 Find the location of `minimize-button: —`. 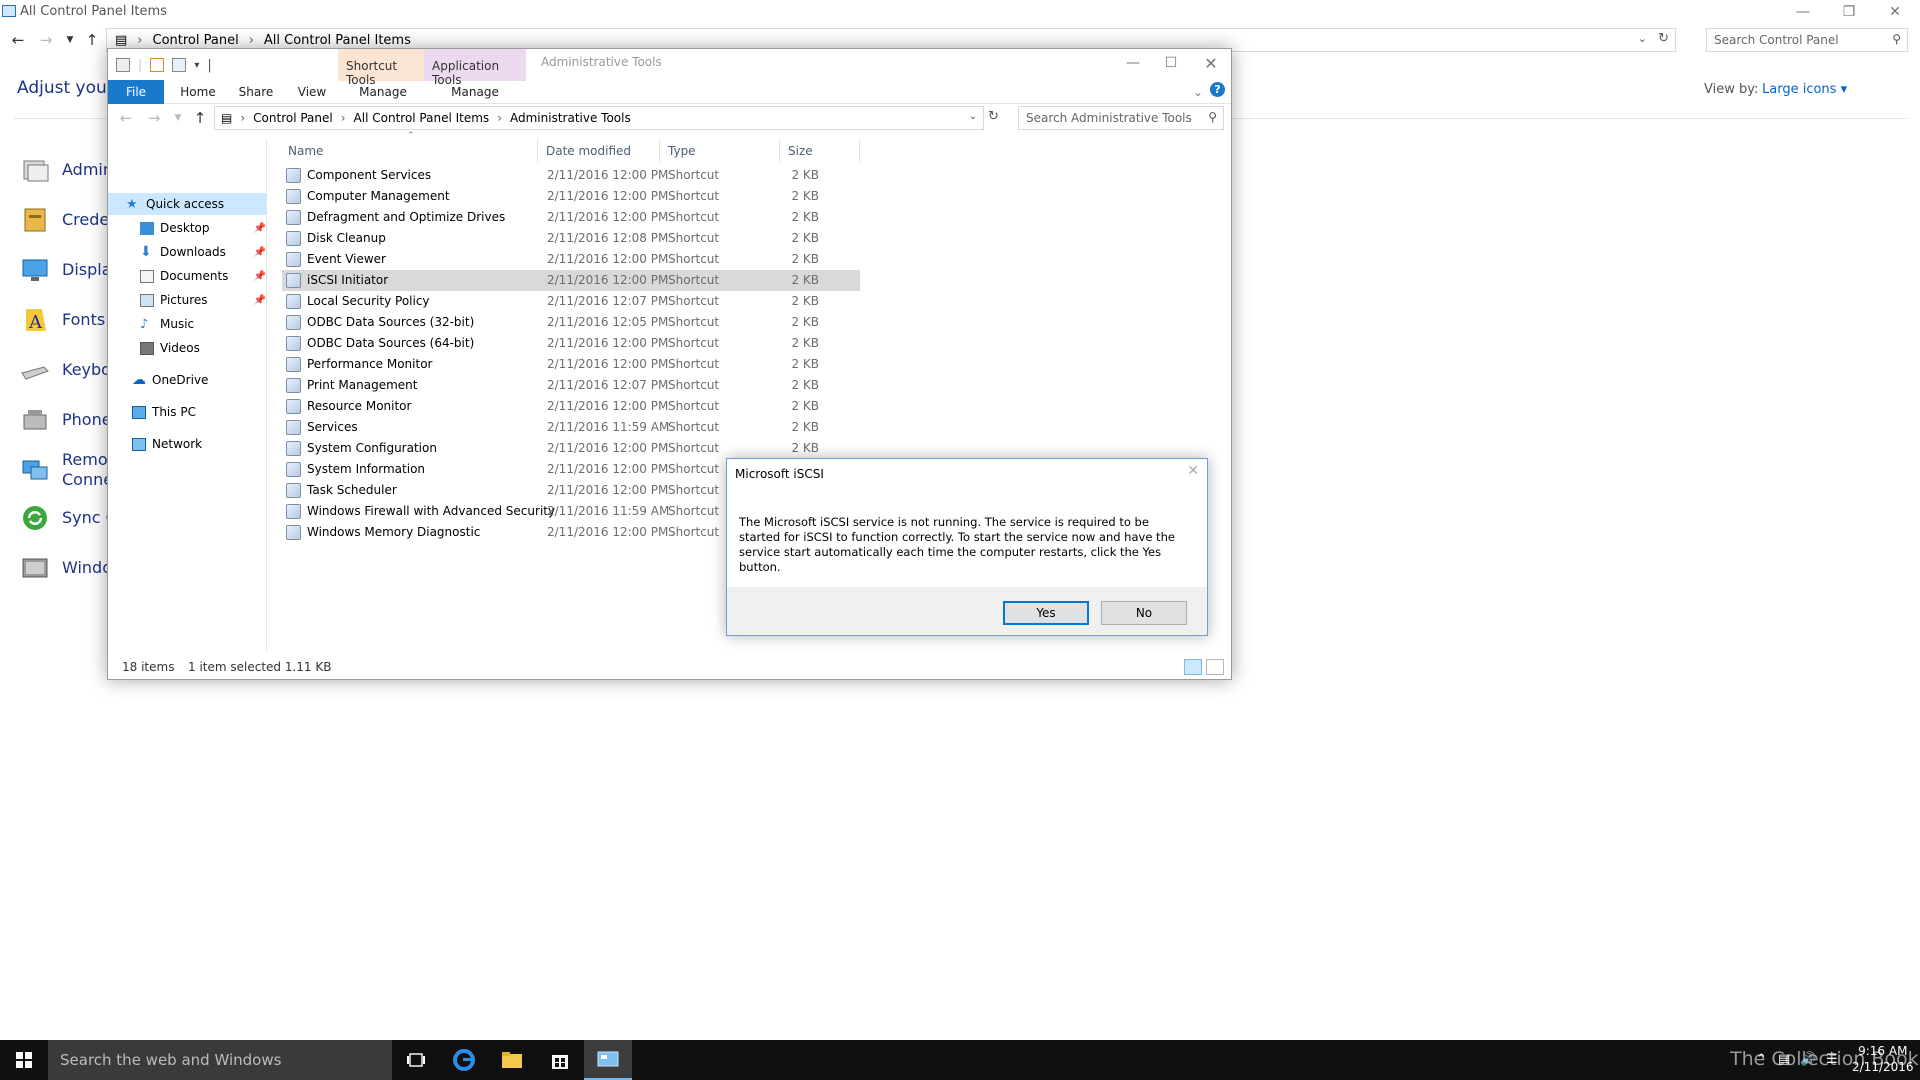

minimize-button: — is located at coordinates (1803, 12).